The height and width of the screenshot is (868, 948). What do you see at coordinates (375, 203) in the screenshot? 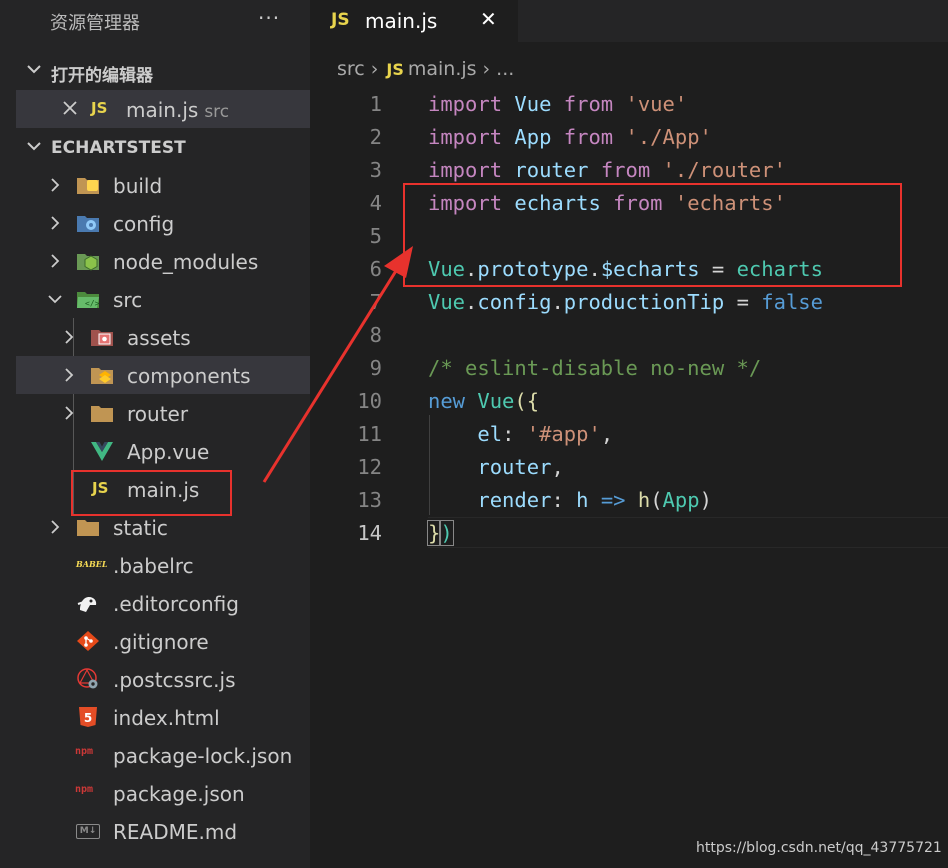
I see `line-number: 4` at bounding box center [375, 203].